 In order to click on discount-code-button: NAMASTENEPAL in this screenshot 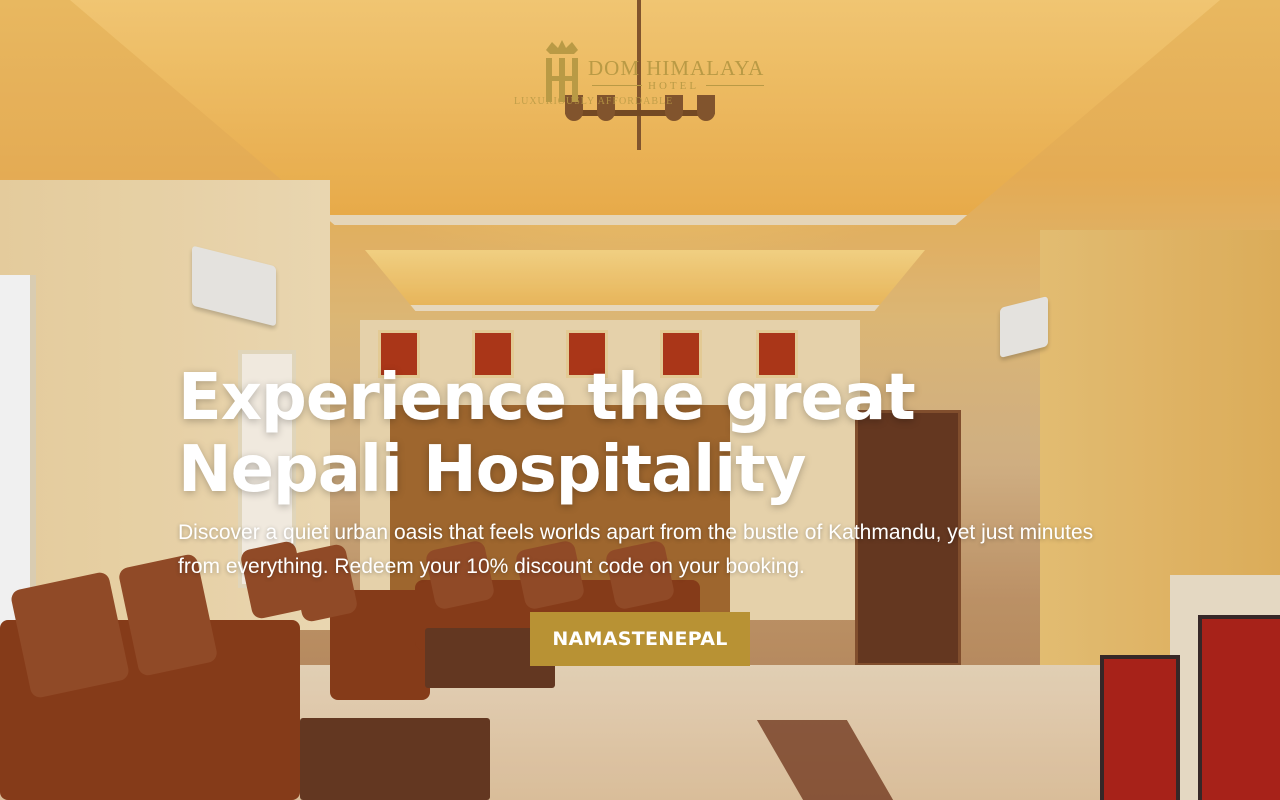, I will do `click(640, 639)`.